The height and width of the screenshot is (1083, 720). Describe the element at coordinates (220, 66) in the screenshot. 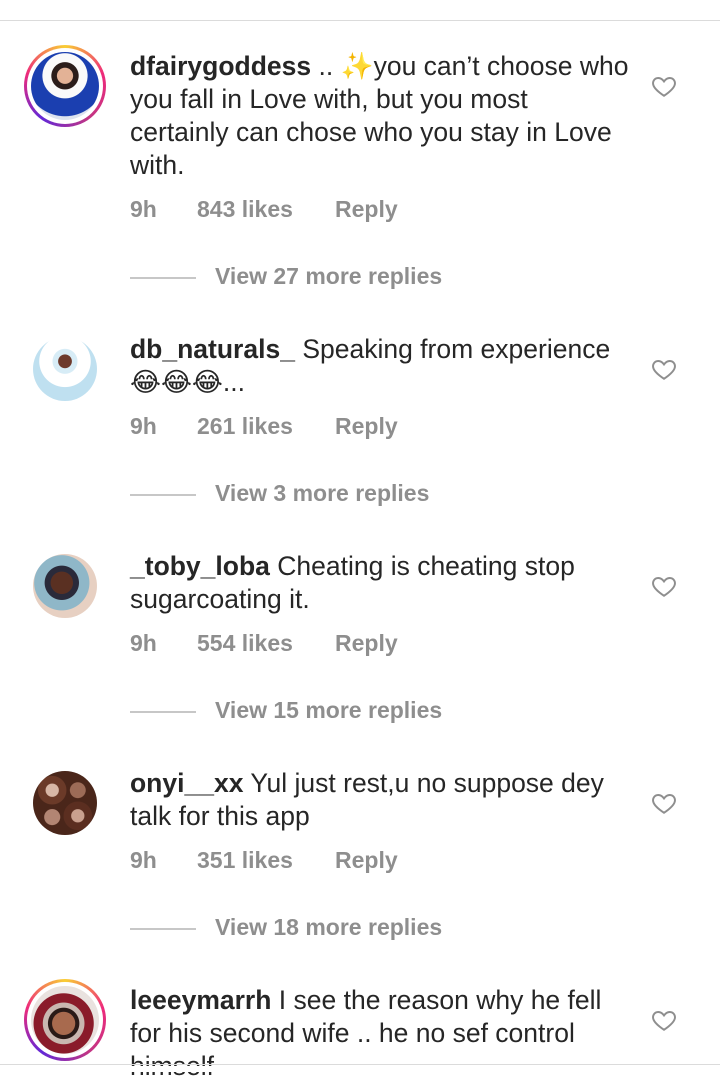

I see `comment-username: dfairygoddess` at that location.